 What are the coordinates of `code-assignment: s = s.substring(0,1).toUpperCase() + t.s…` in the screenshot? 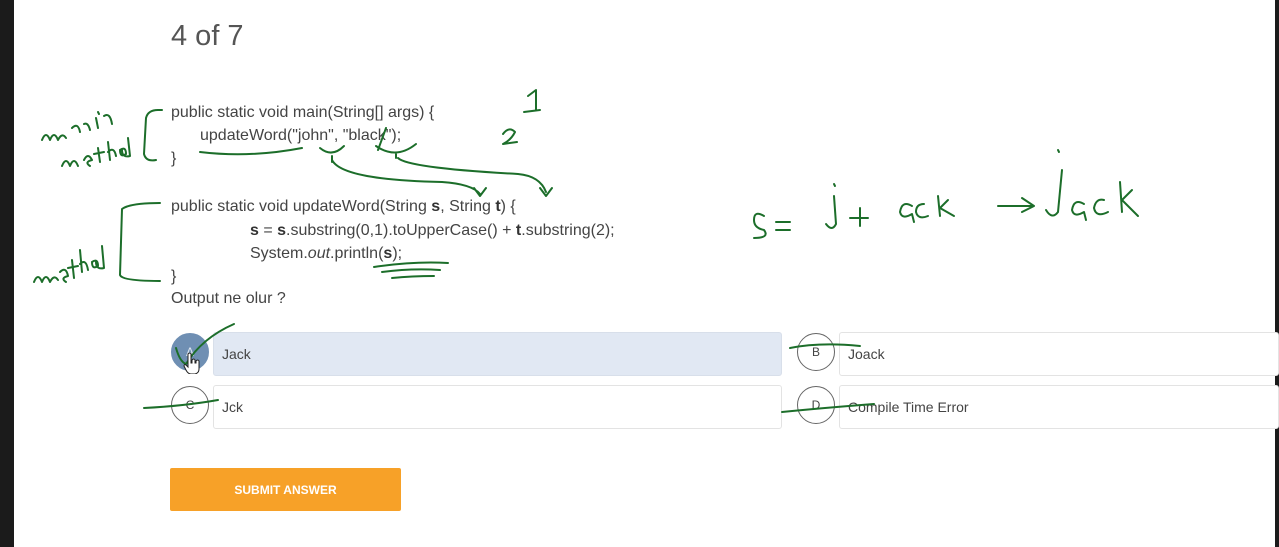 It's located at (432, 230).